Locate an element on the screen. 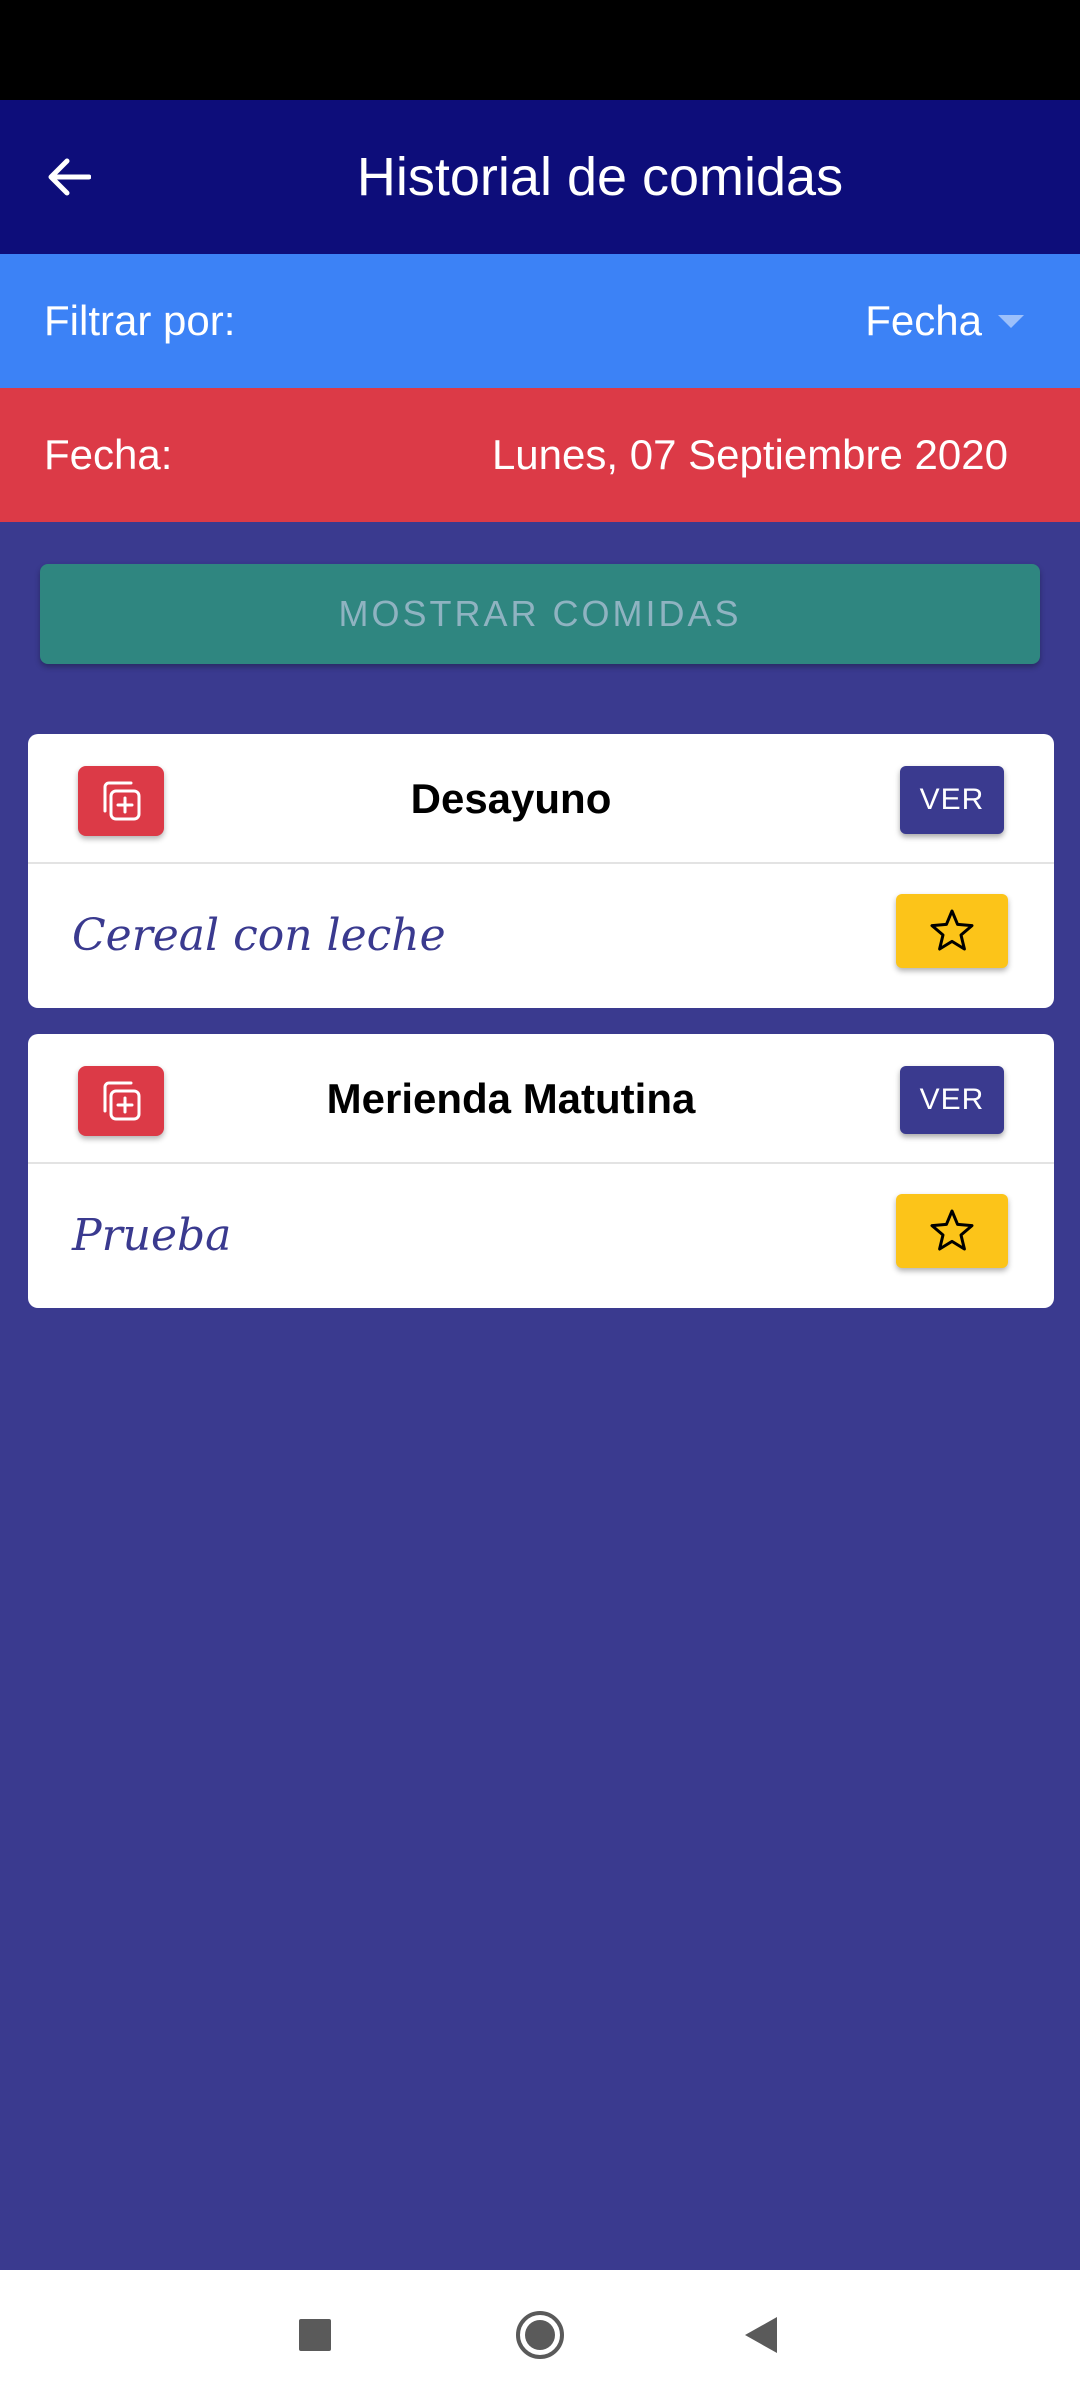 The height and width of the screenshot is (2400, 1080). meal-title: Desayuno is located at coordinates (511, 798).